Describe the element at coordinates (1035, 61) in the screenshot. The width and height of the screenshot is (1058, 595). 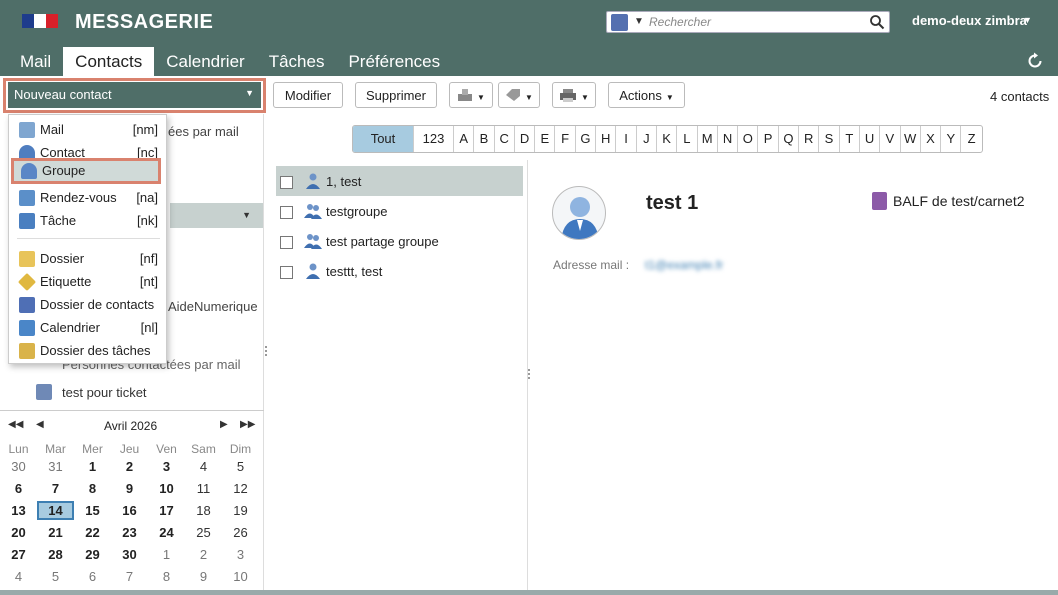
I see `refresh-icon` at that location.